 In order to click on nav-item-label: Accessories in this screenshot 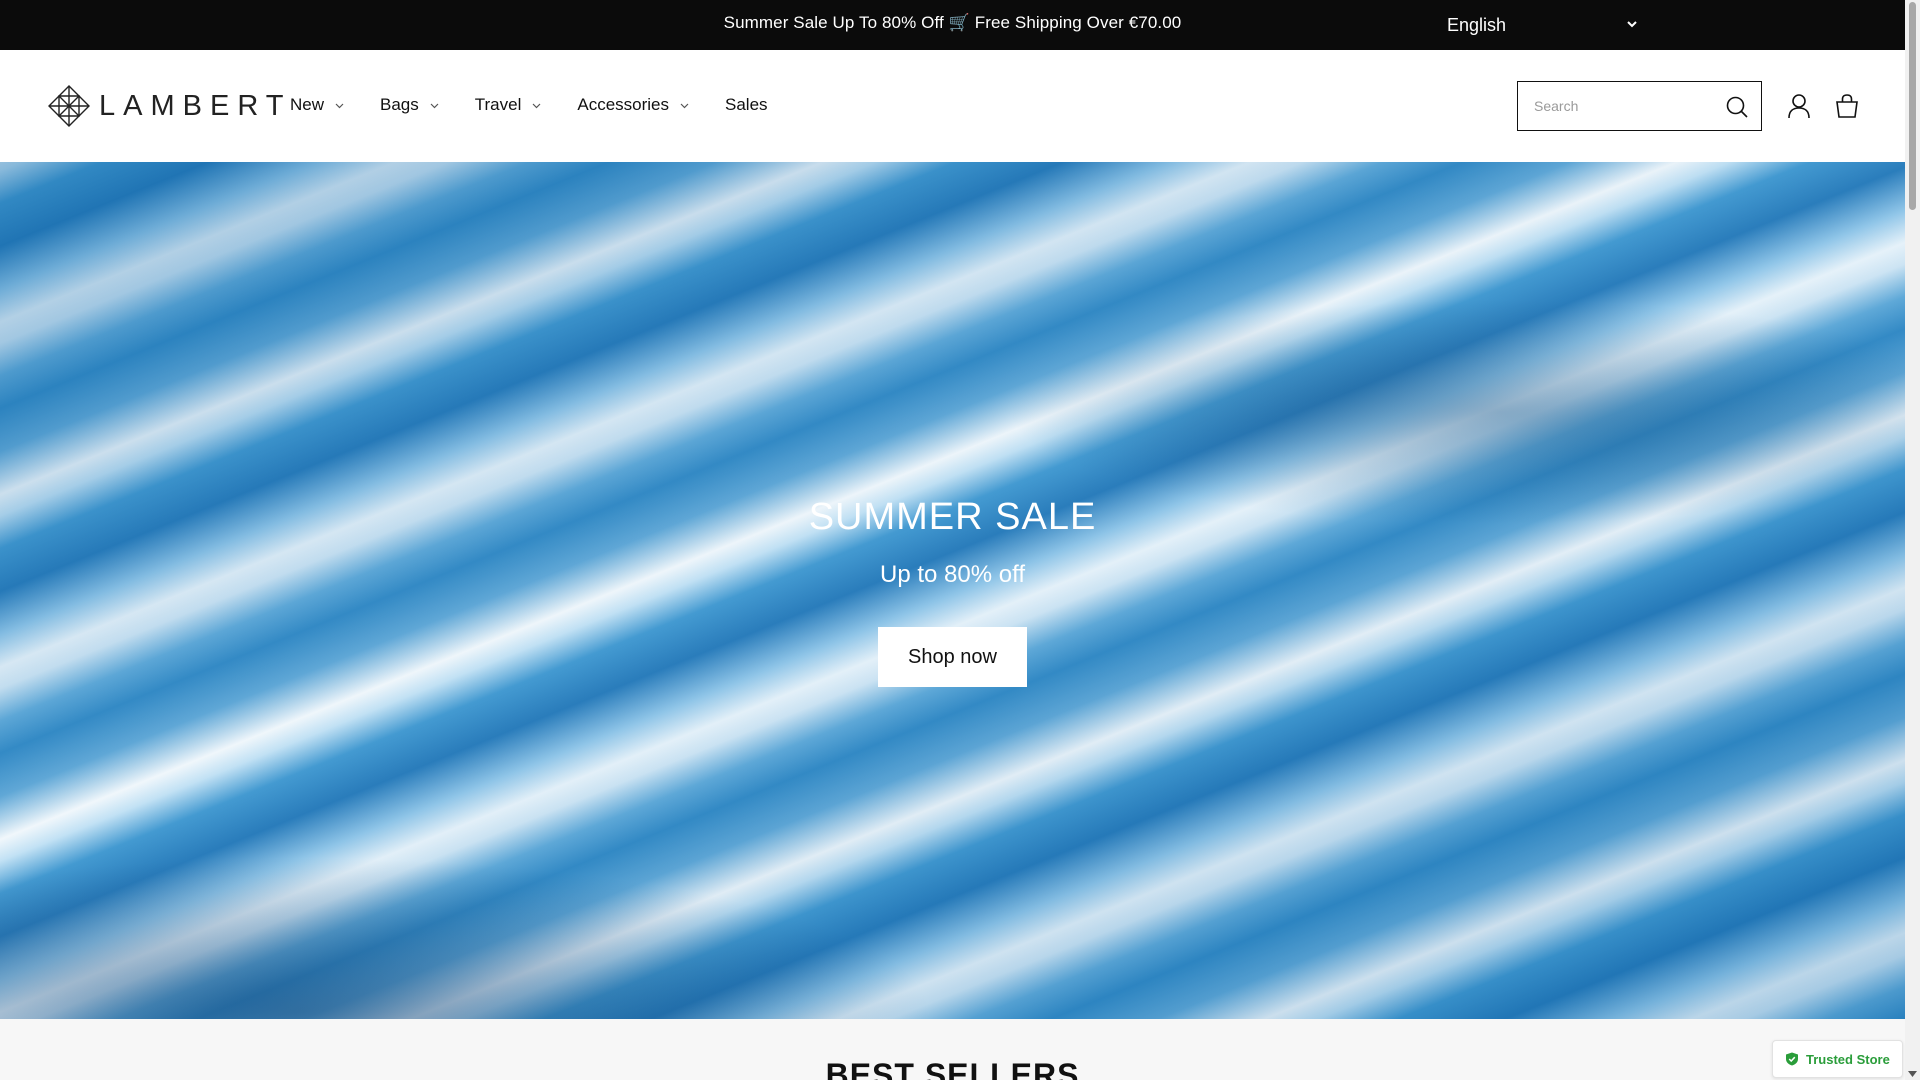, I will do `click(623, 104)`.